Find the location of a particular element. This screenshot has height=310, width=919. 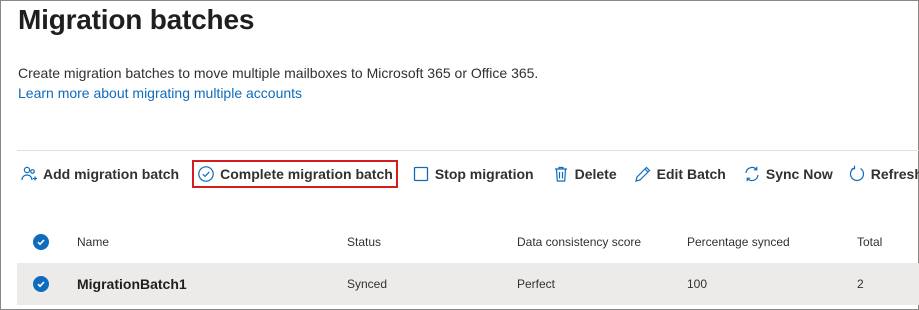

refresh-label: Refresh is located at coordinates (894, 174).